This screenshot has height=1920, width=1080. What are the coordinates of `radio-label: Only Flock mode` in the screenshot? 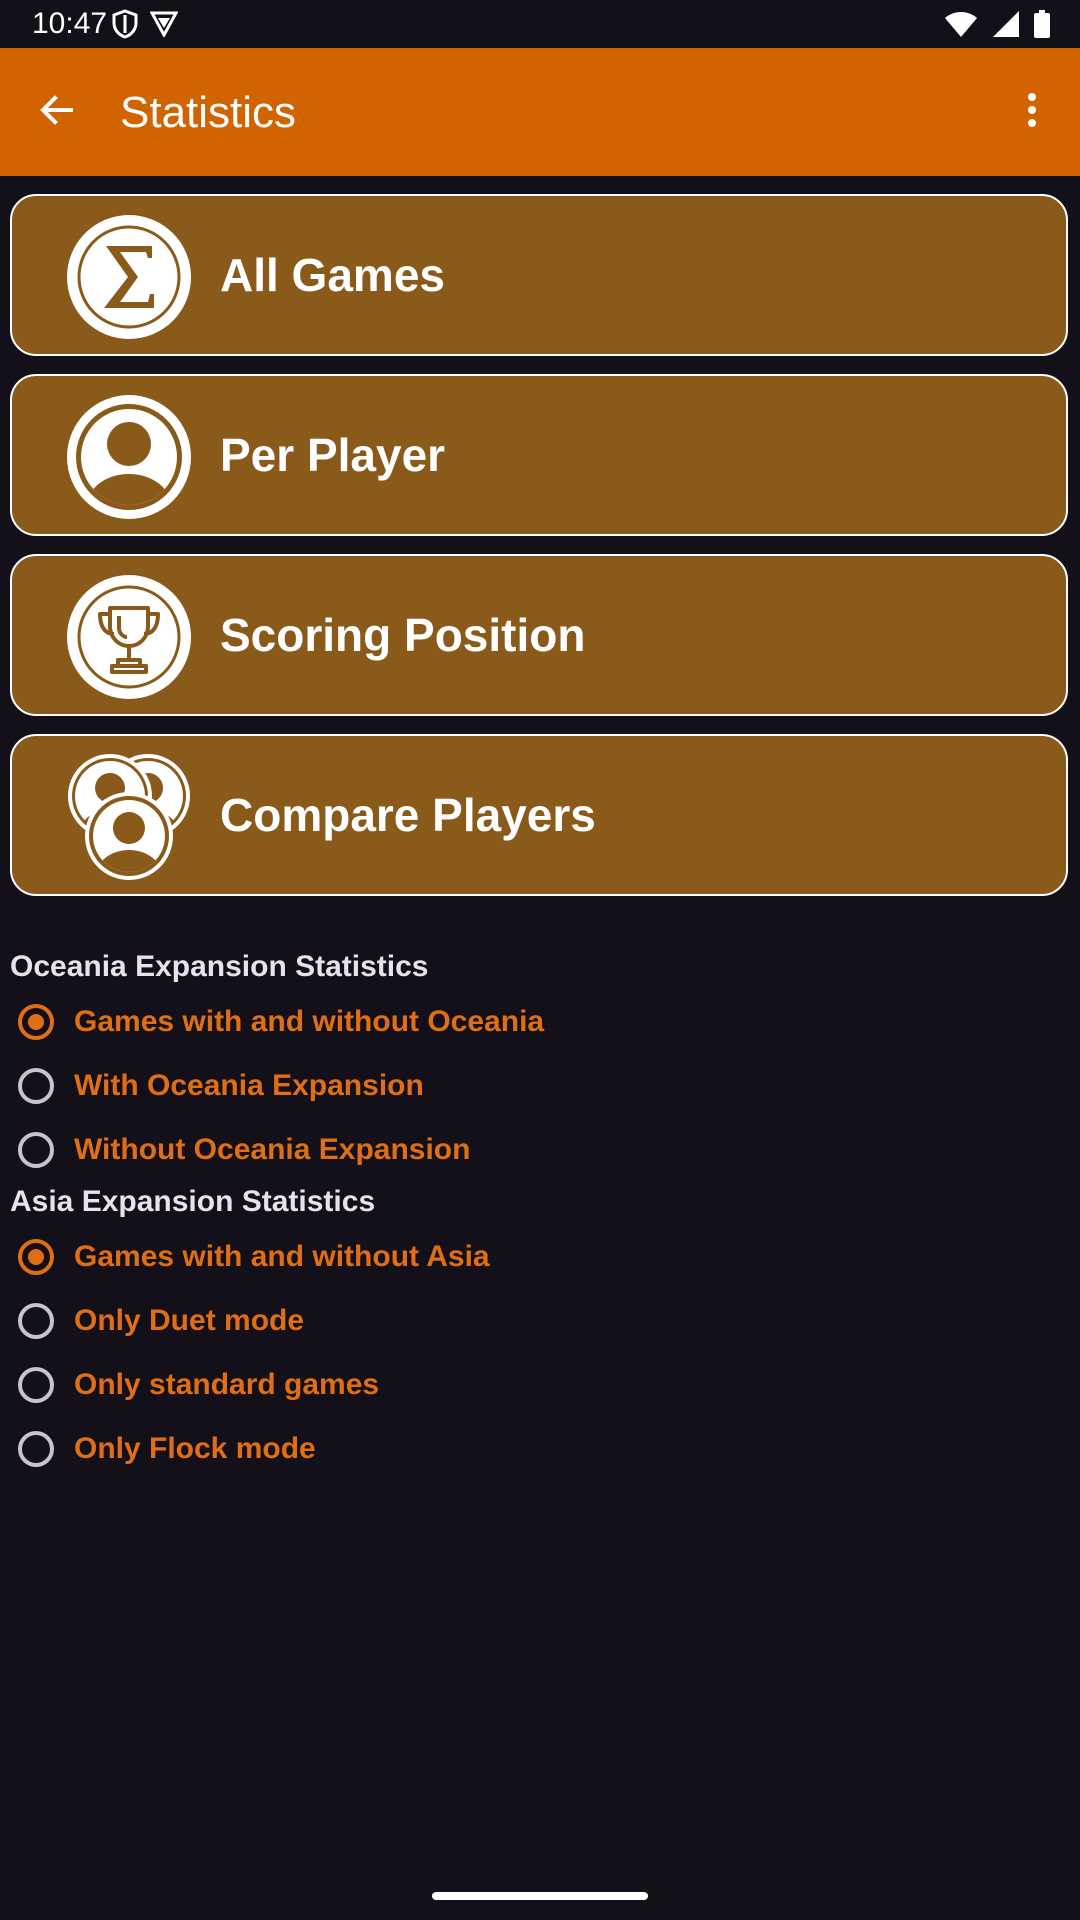 It's located at (195, 1448).